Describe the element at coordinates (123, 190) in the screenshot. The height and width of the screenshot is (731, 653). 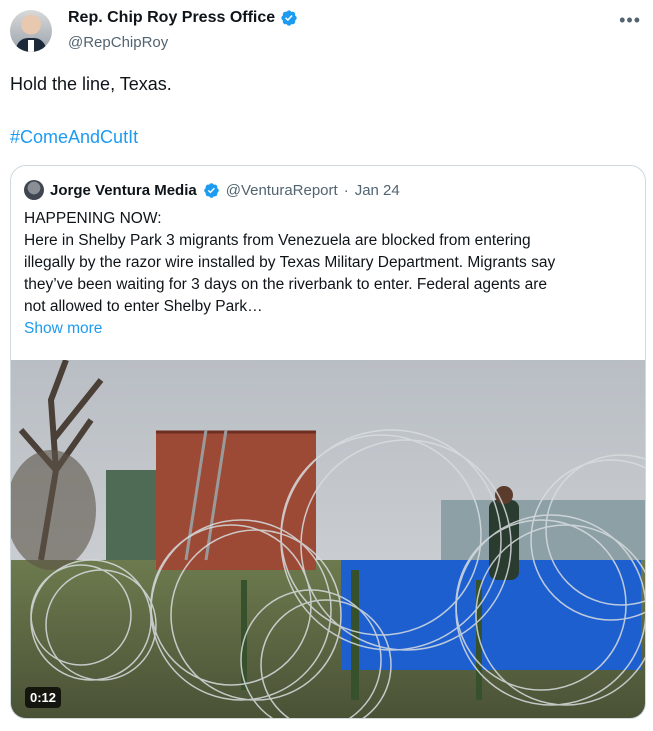
I see `quote-author-name: Jorge Ventura Media` at that location.